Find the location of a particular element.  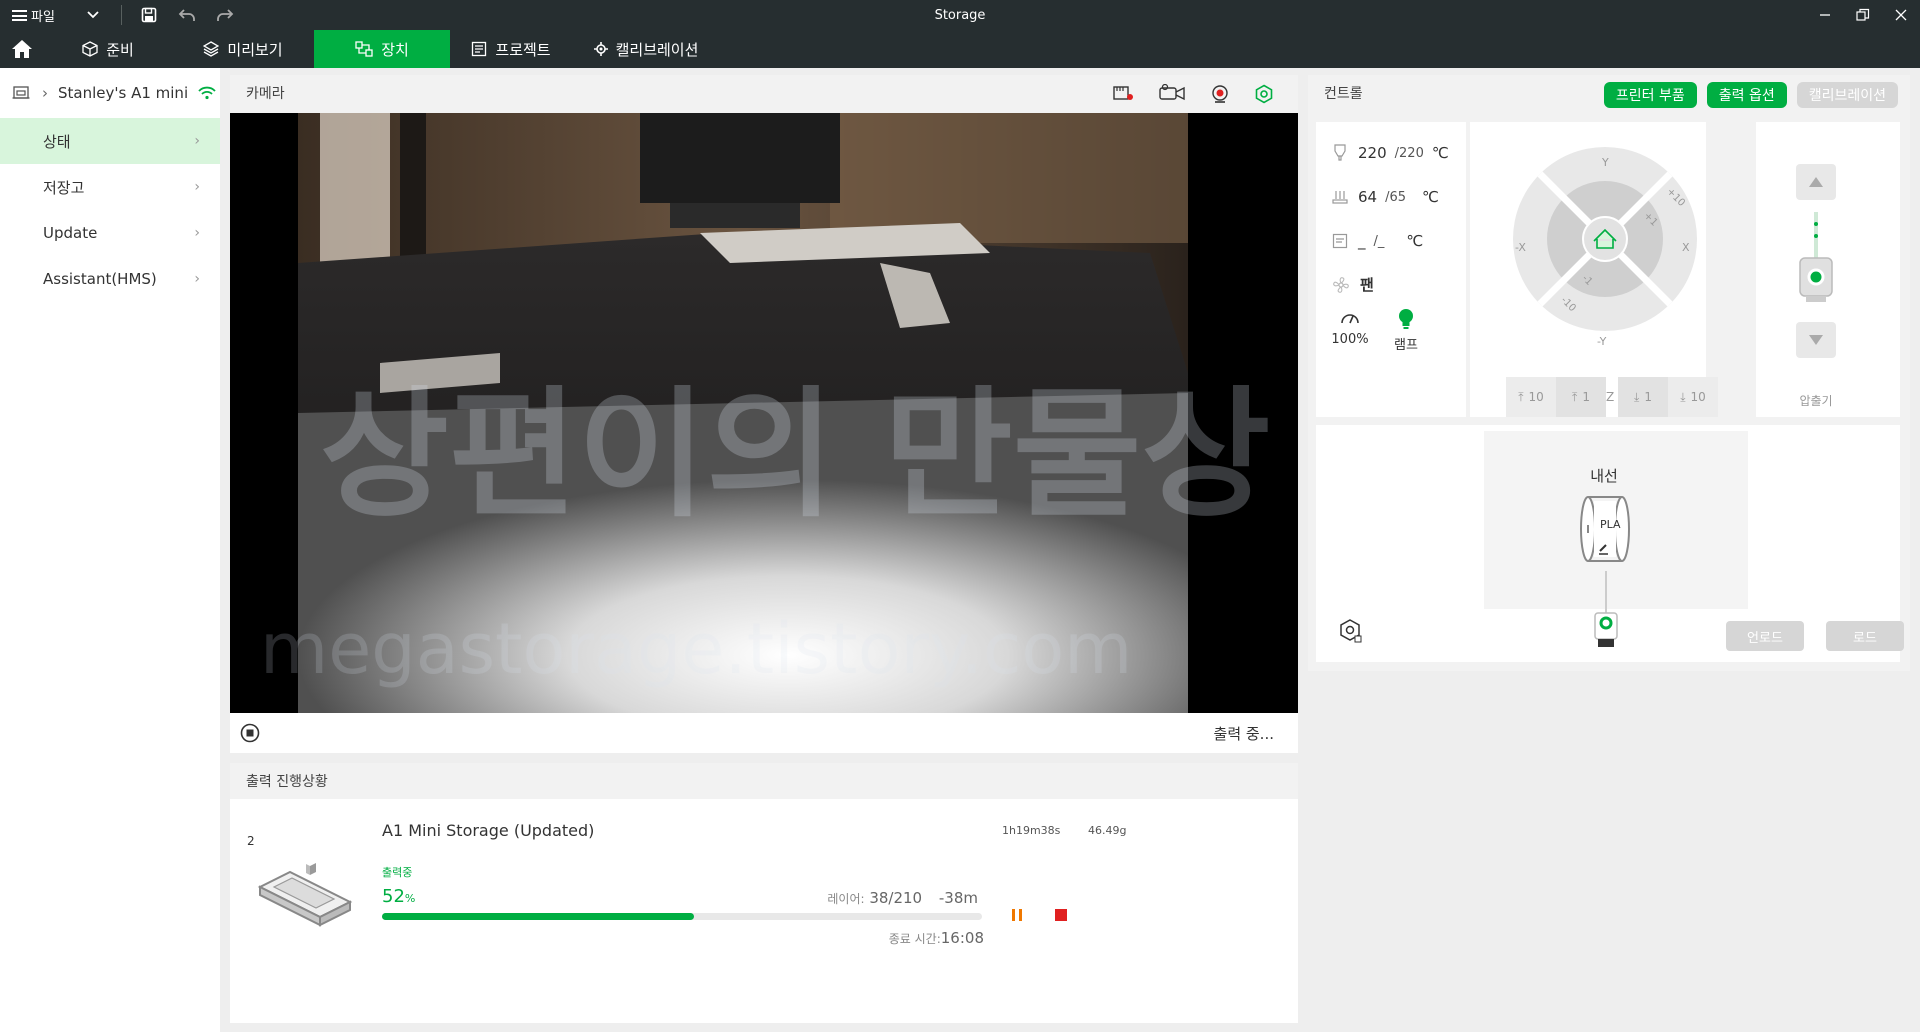

printer-parts-button: 프린터 부품 is located at coordinates (1650, 95).